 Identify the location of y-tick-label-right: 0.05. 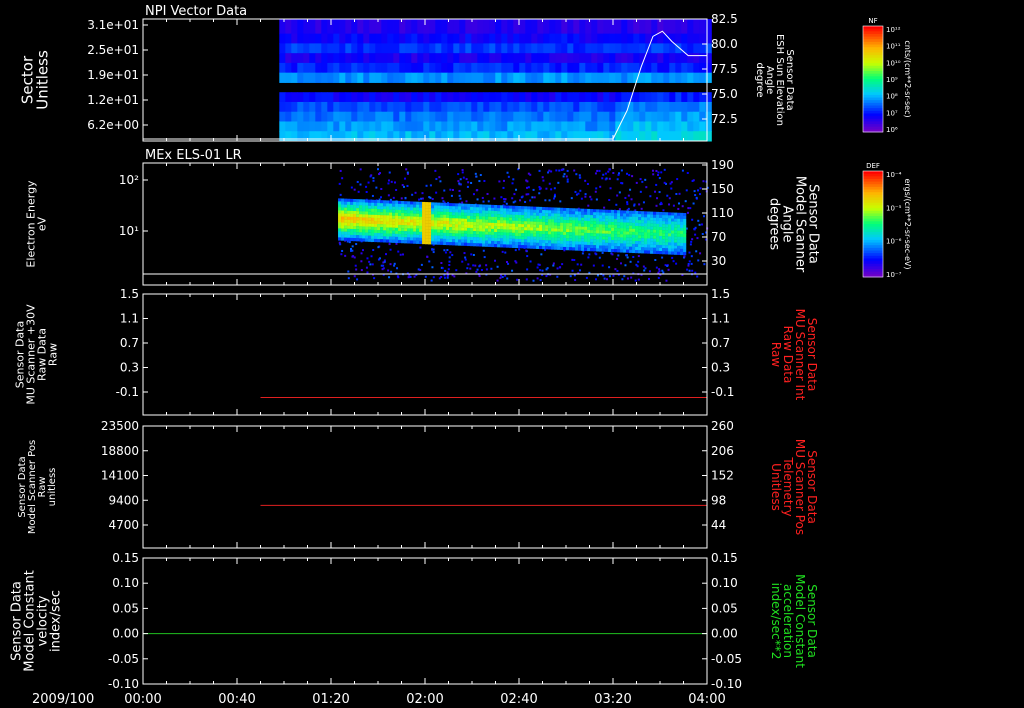
(724, 608).